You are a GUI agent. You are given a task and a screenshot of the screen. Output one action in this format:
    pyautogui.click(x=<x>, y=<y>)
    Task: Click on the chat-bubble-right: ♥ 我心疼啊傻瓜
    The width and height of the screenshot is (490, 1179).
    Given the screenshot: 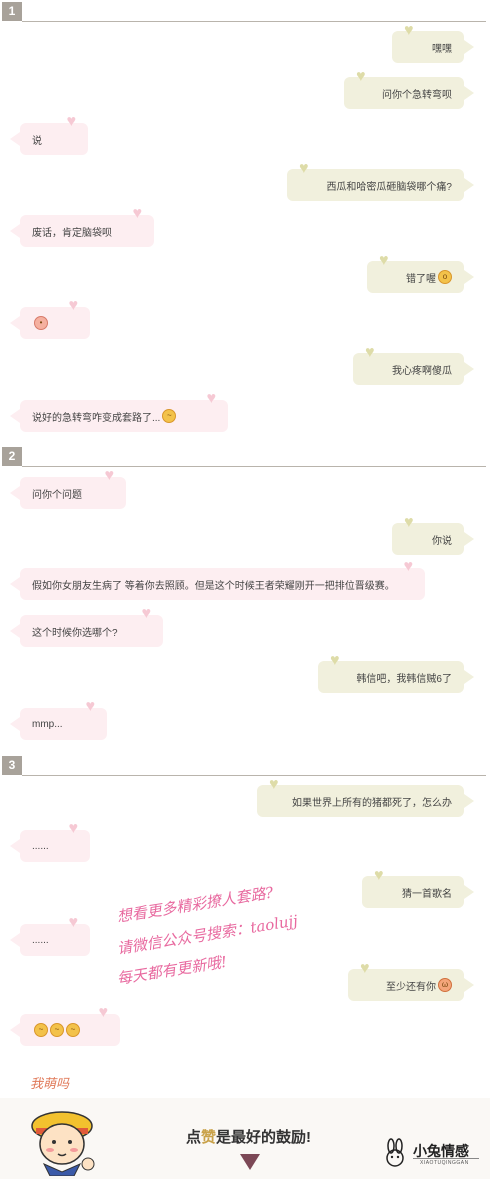 What is the action you would take?
    pyautogui.click(x=413, y=365)
    